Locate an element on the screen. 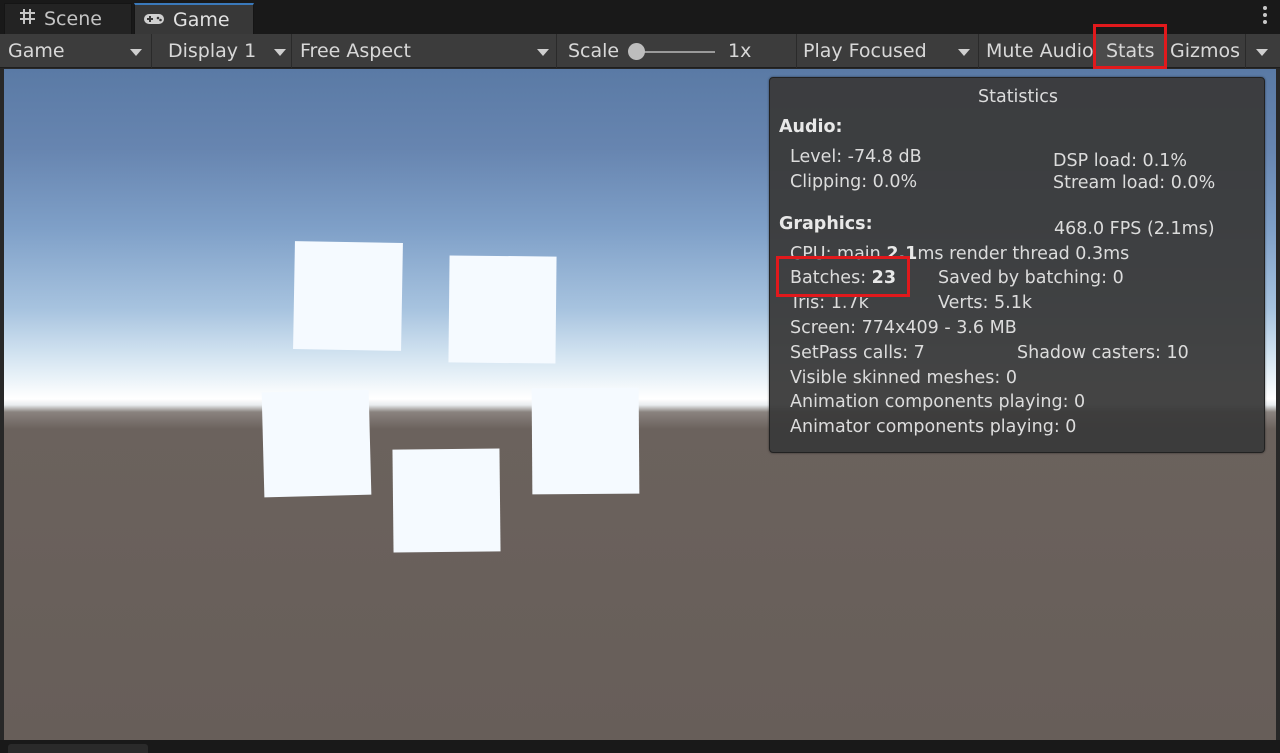 Image resolution: width=1280 pixels, height=753 pixels. batches-value: 23 is located at coordinates (884, 278).